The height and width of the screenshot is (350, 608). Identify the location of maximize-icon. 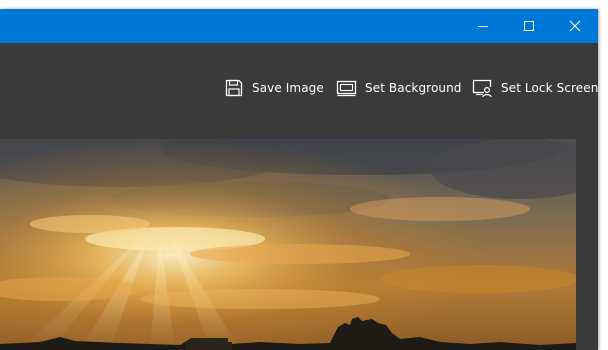
(529, 26).